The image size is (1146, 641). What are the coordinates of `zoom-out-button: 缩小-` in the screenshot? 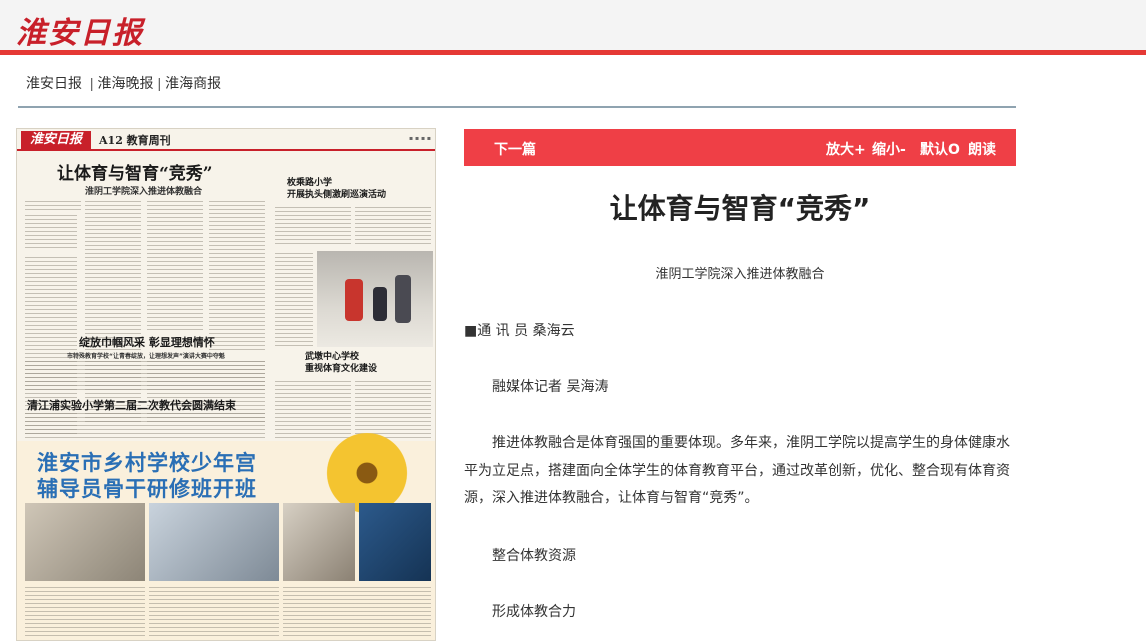 It's located at (889, 149).